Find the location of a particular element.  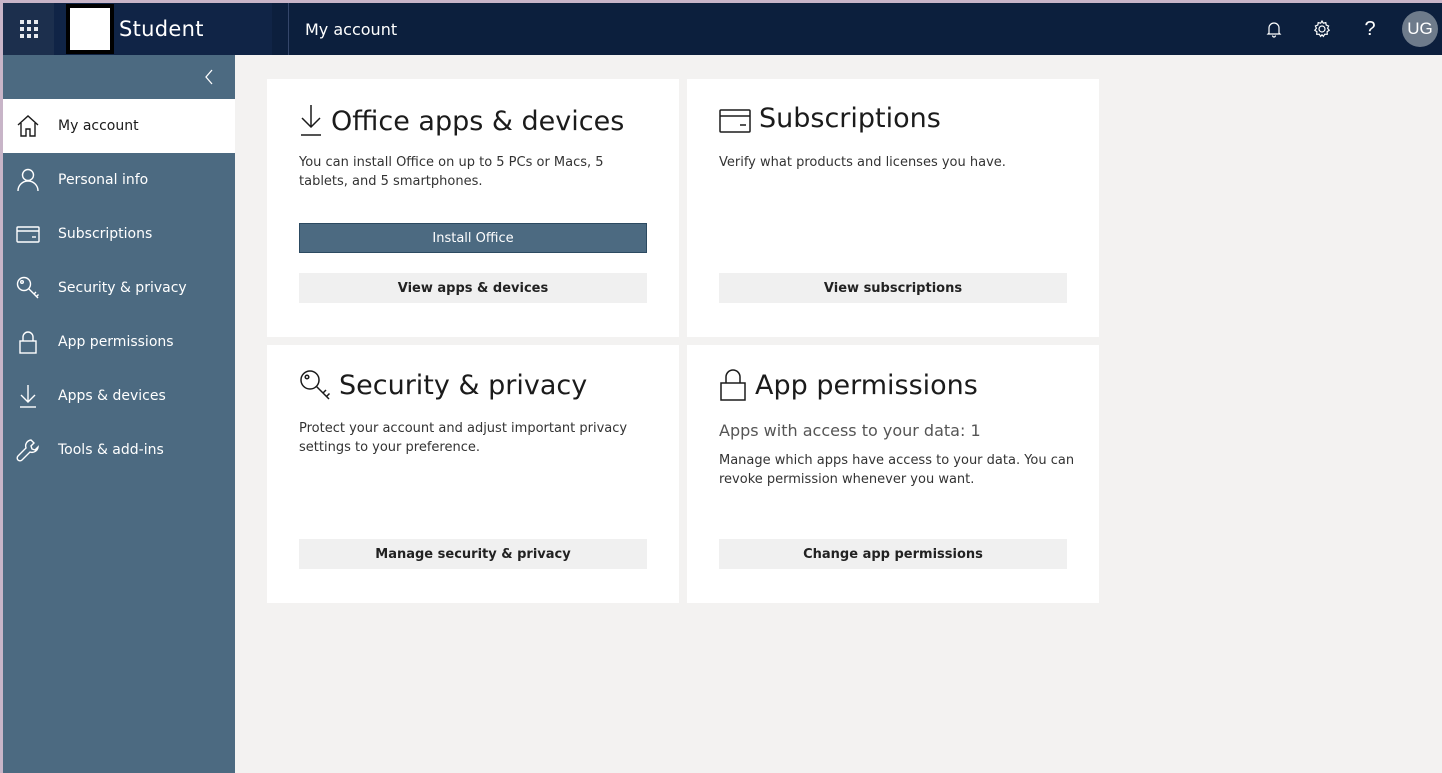

manage-security-privacy-button: Manage security & privacy is located at coordinates (473, 554).